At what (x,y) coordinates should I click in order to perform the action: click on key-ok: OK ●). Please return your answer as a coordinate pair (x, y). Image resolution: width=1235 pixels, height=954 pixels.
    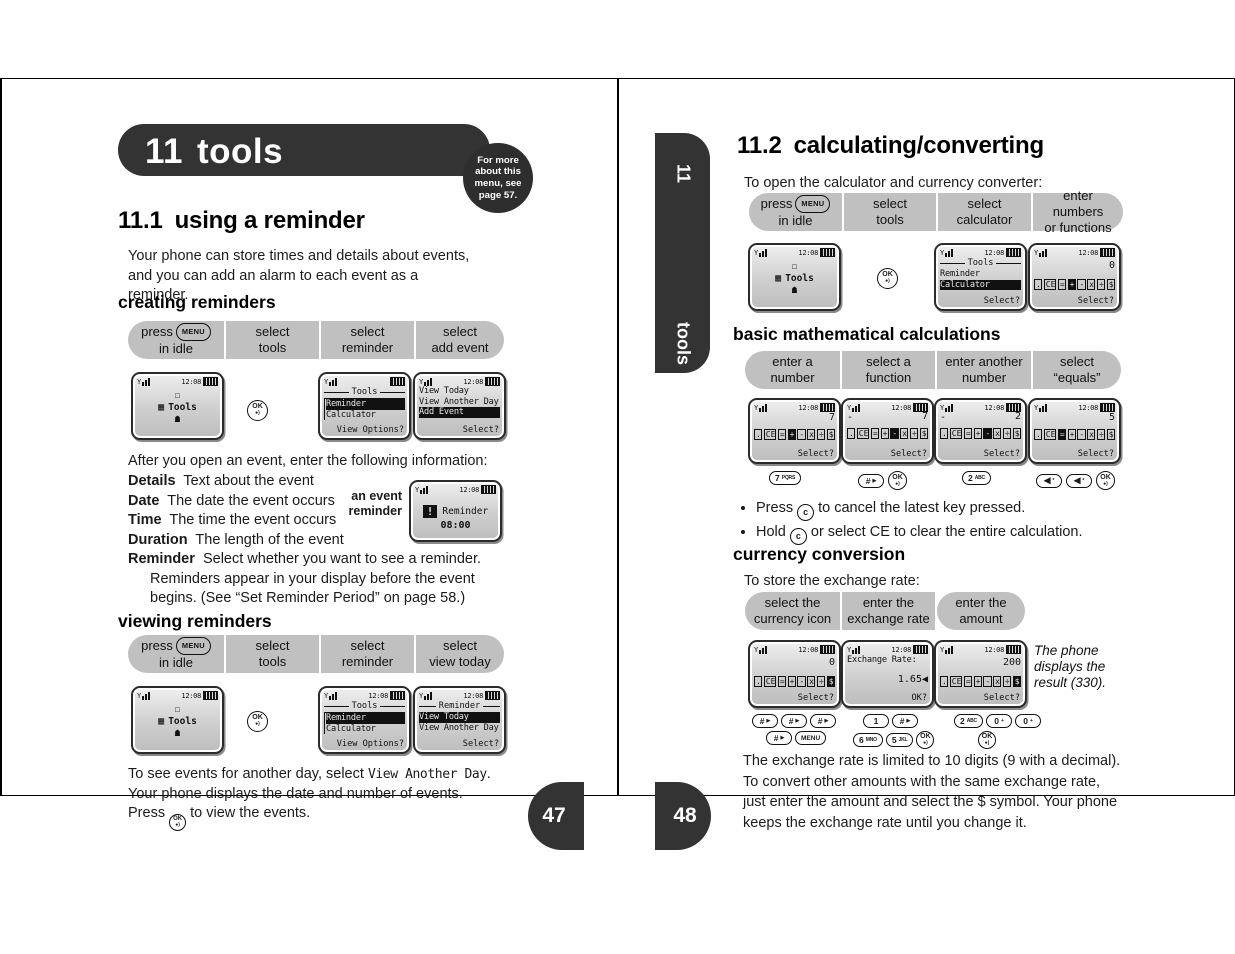
    Looking at the image, I should click on (897, 480).